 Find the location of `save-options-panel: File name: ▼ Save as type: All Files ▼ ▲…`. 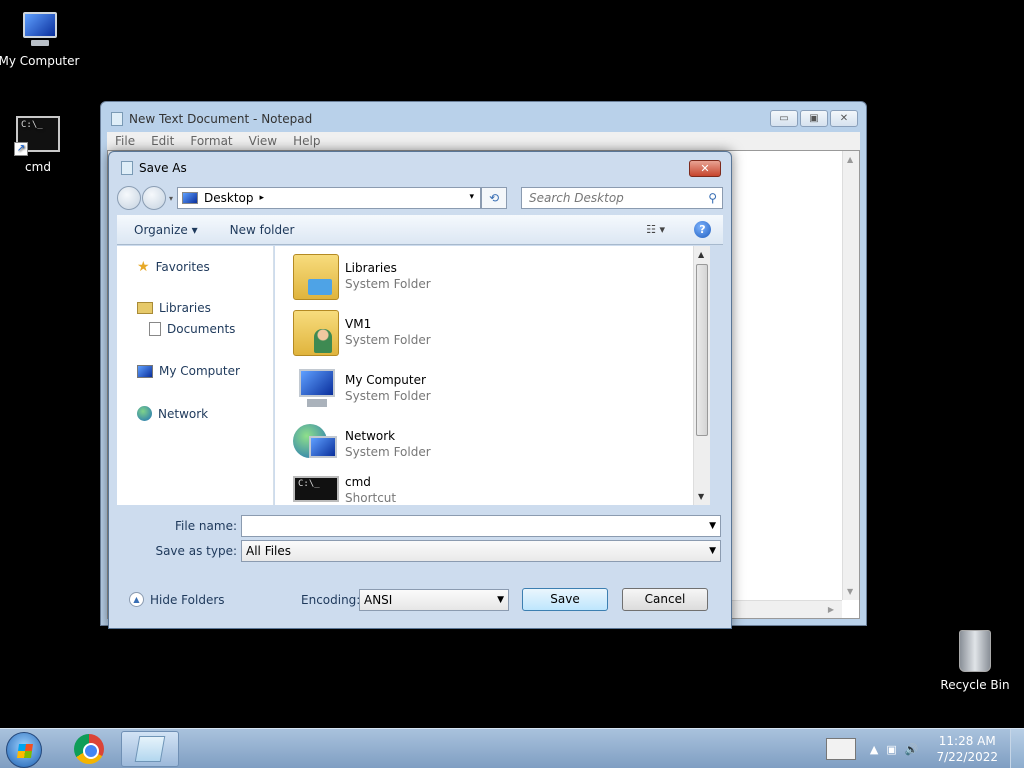

save-options-panel: File name: ▼ Save as type: All Files ▼ ▲… is located at coordinates (420, 563).